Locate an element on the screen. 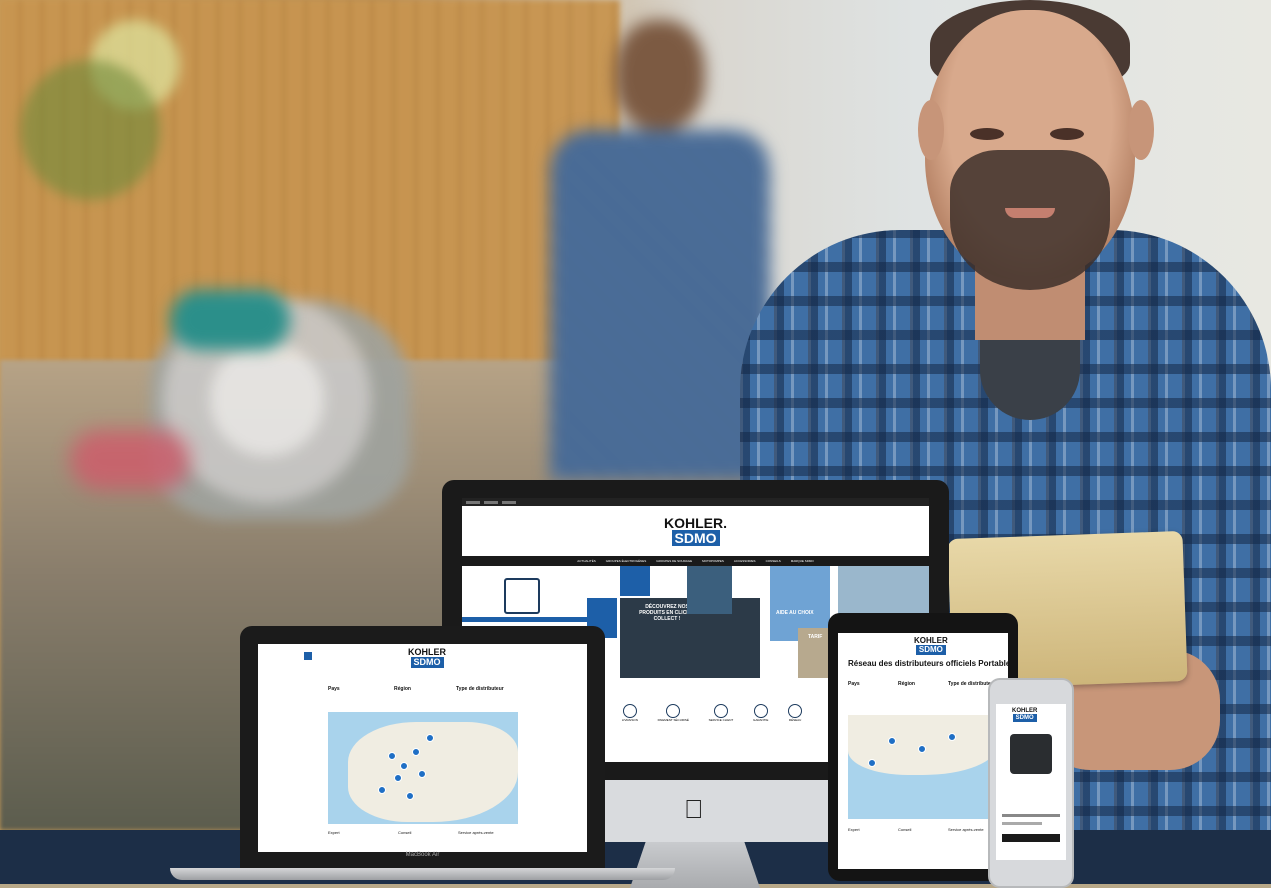 This screenshot has height=888, width=1271. red-tool is located at coordinates (130, 460).